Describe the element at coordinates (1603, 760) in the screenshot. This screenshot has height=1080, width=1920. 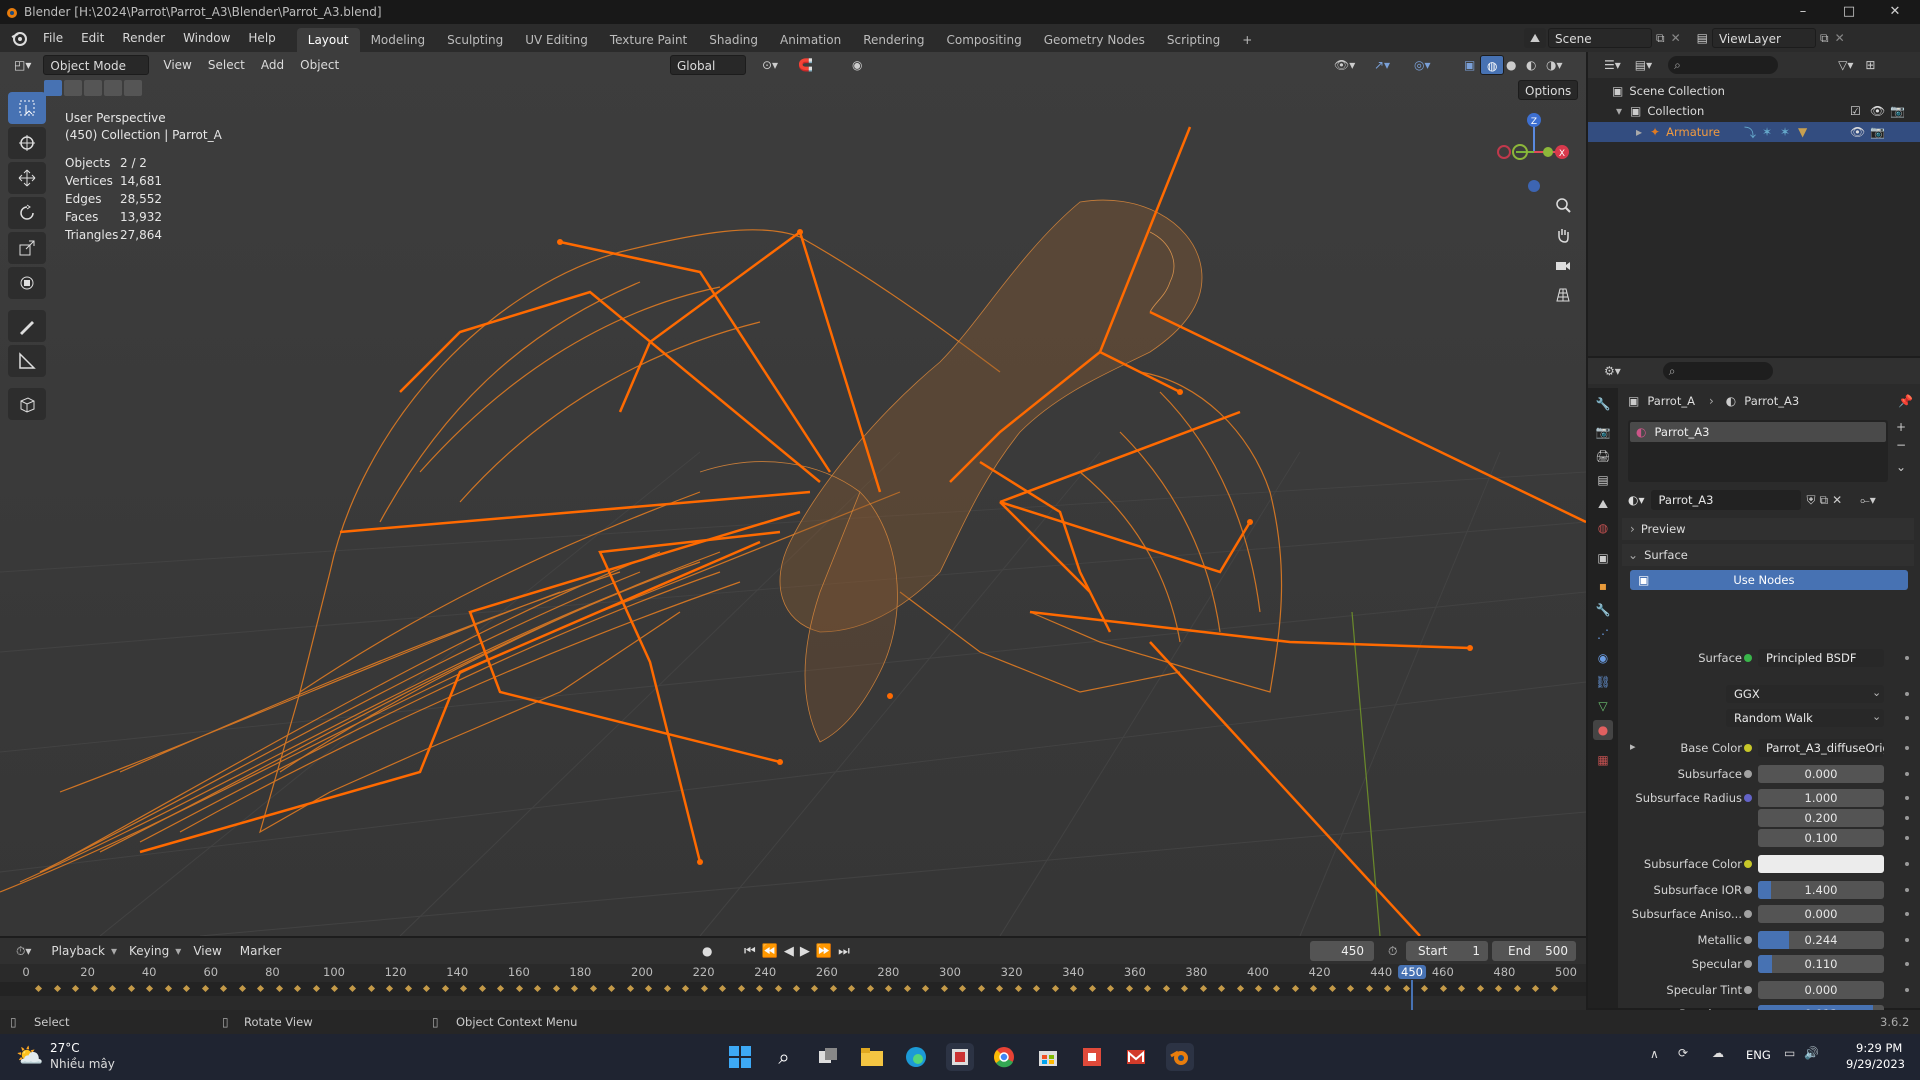
I see `texture-tab-icon: ▦` at that location.